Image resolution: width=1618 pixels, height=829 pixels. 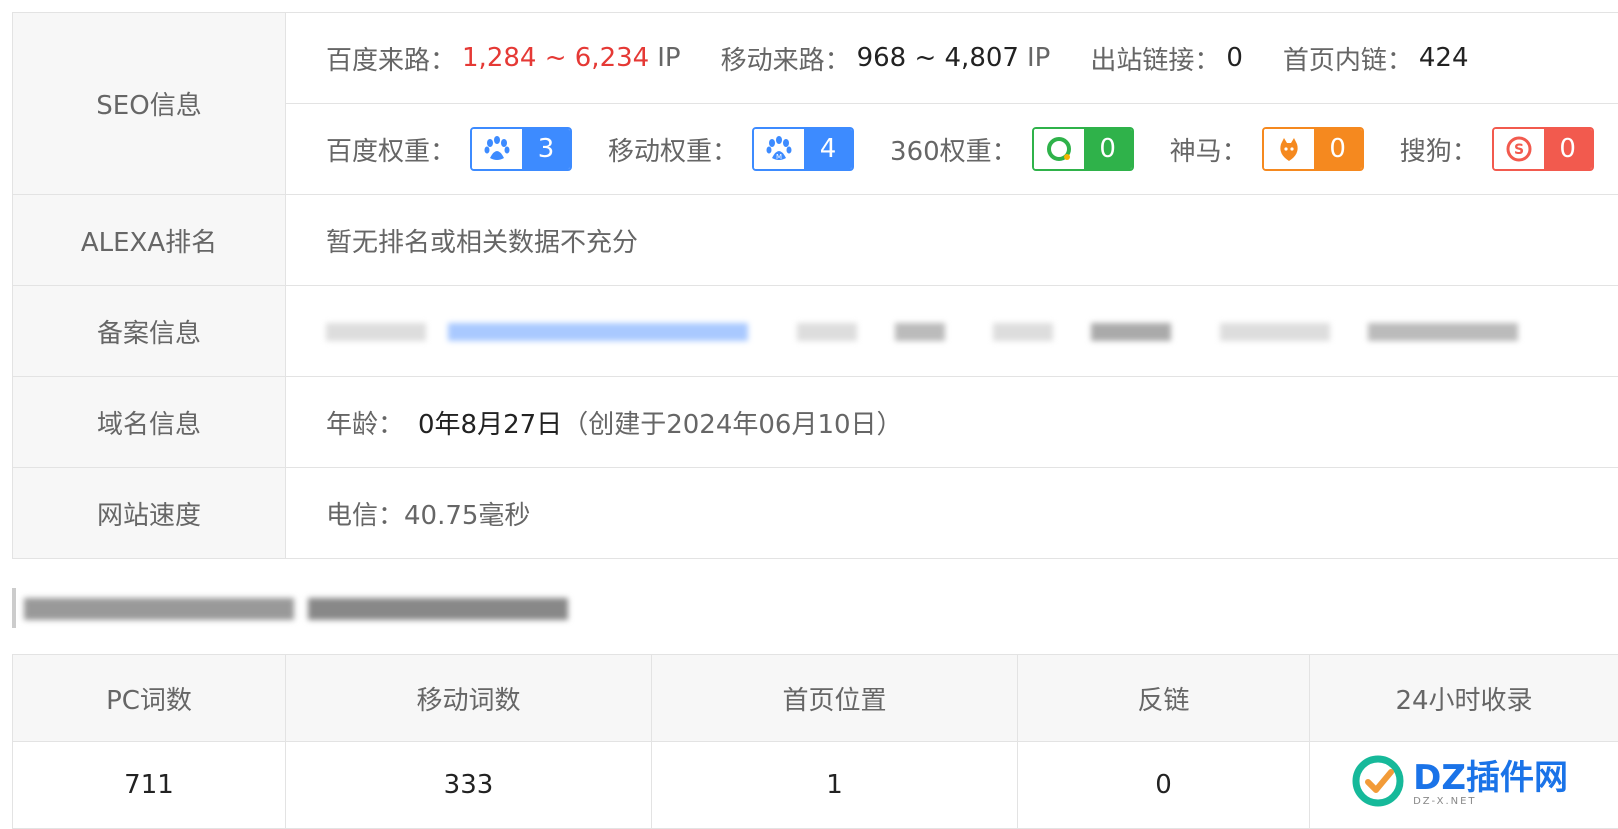 I want to click on outbound-links-value: 0, so click(x=1234, y=58).